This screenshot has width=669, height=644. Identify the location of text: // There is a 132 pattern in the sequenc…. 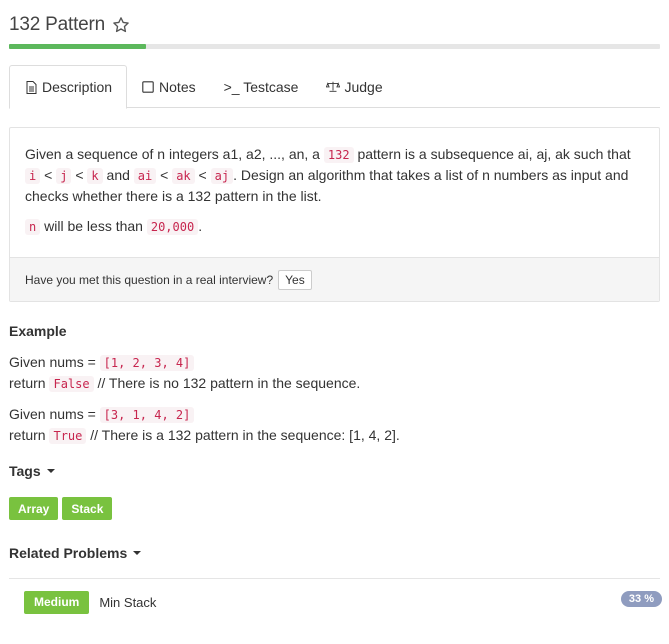
(243, 435).